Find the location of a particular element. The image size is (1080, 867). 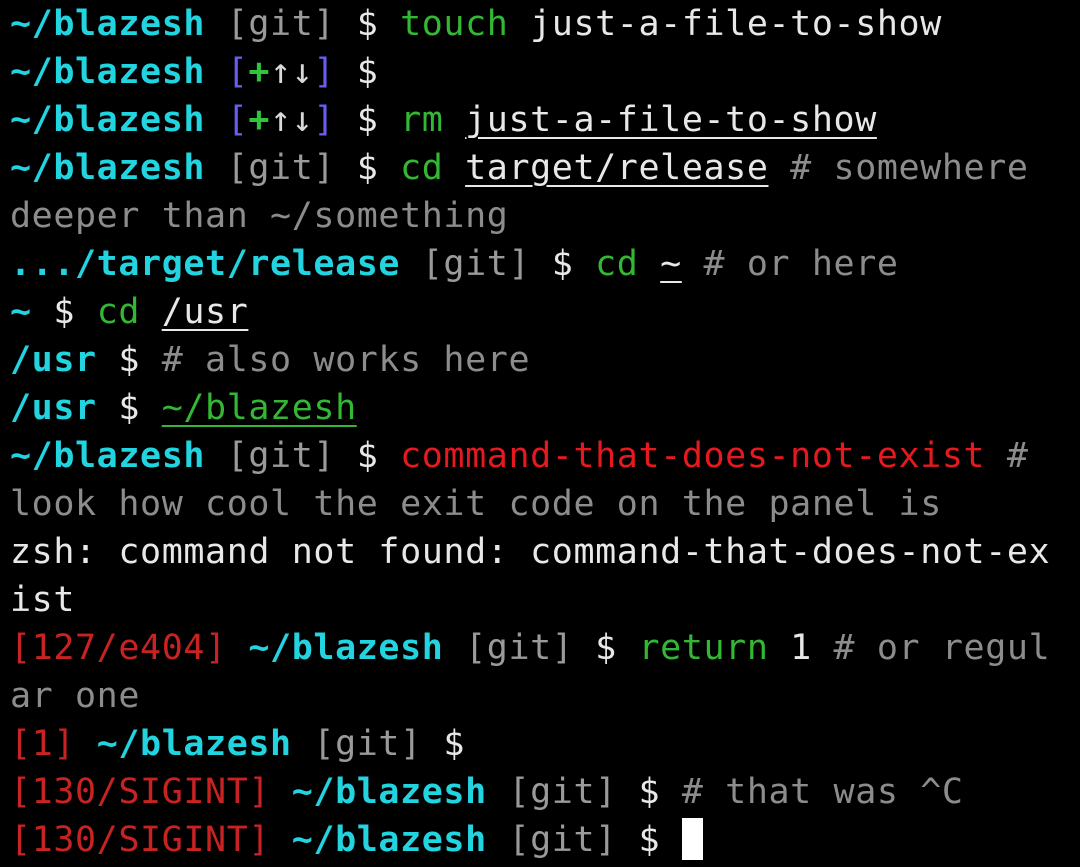

terminal-line: /usr $ # also works here is located at coordinates (545, 360).